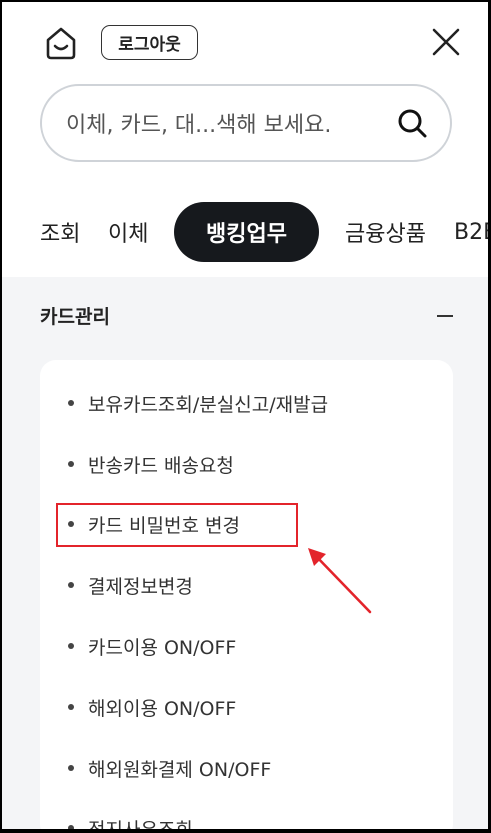  Describe the element at coordinates (162, 647) in the screenshot. I see `menu-item-label: 카드이용 ON/OFF` at that location.